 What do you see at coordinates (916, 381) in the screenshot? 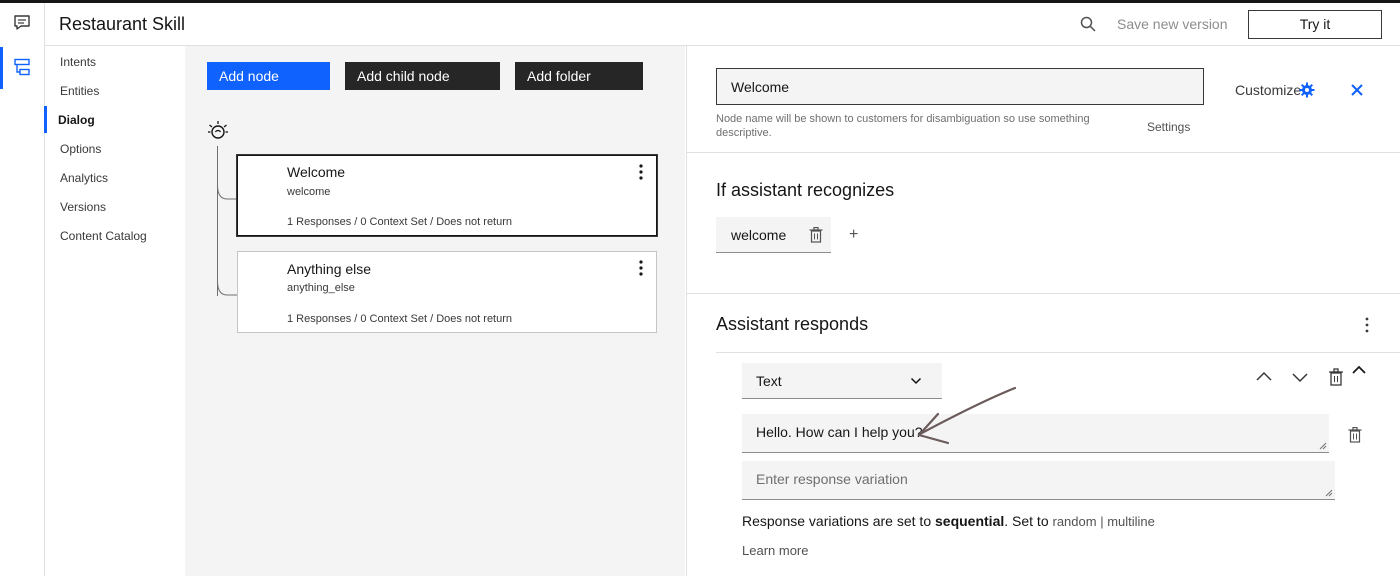
I see `chevron-down-icon` at bounding box center [916, 381].